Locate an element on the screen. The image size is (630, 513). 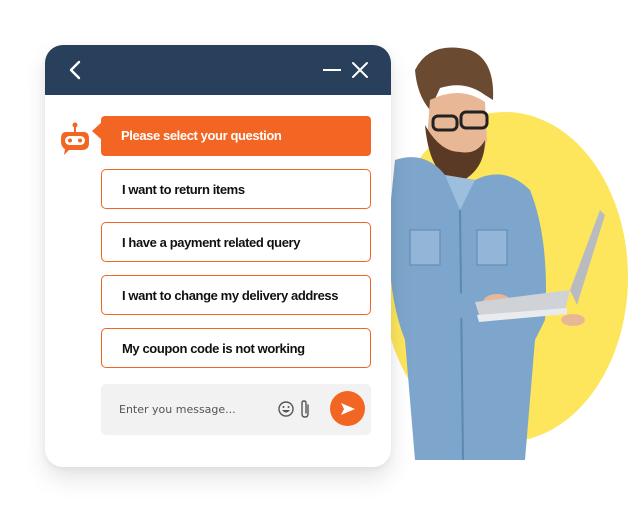
bot-prompt-message: Please select your question is located at coordinates (236, 136).